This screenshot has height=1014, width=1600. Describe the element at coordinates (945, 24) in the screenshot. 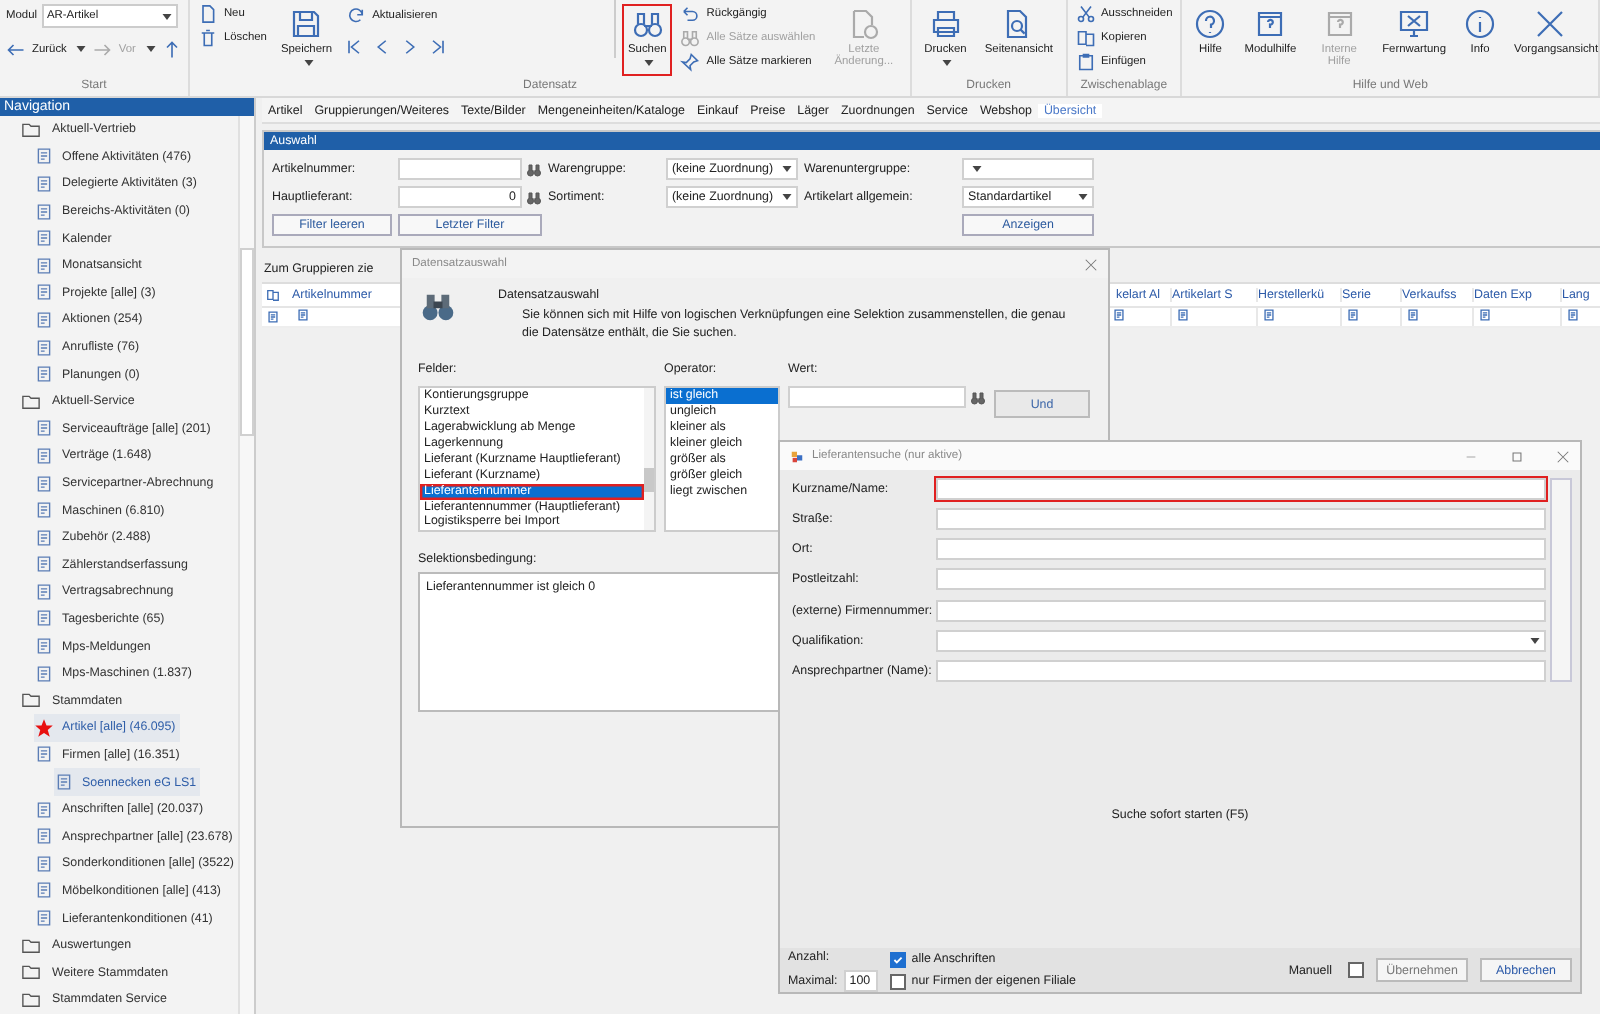

I see `printer-icon` at that location.